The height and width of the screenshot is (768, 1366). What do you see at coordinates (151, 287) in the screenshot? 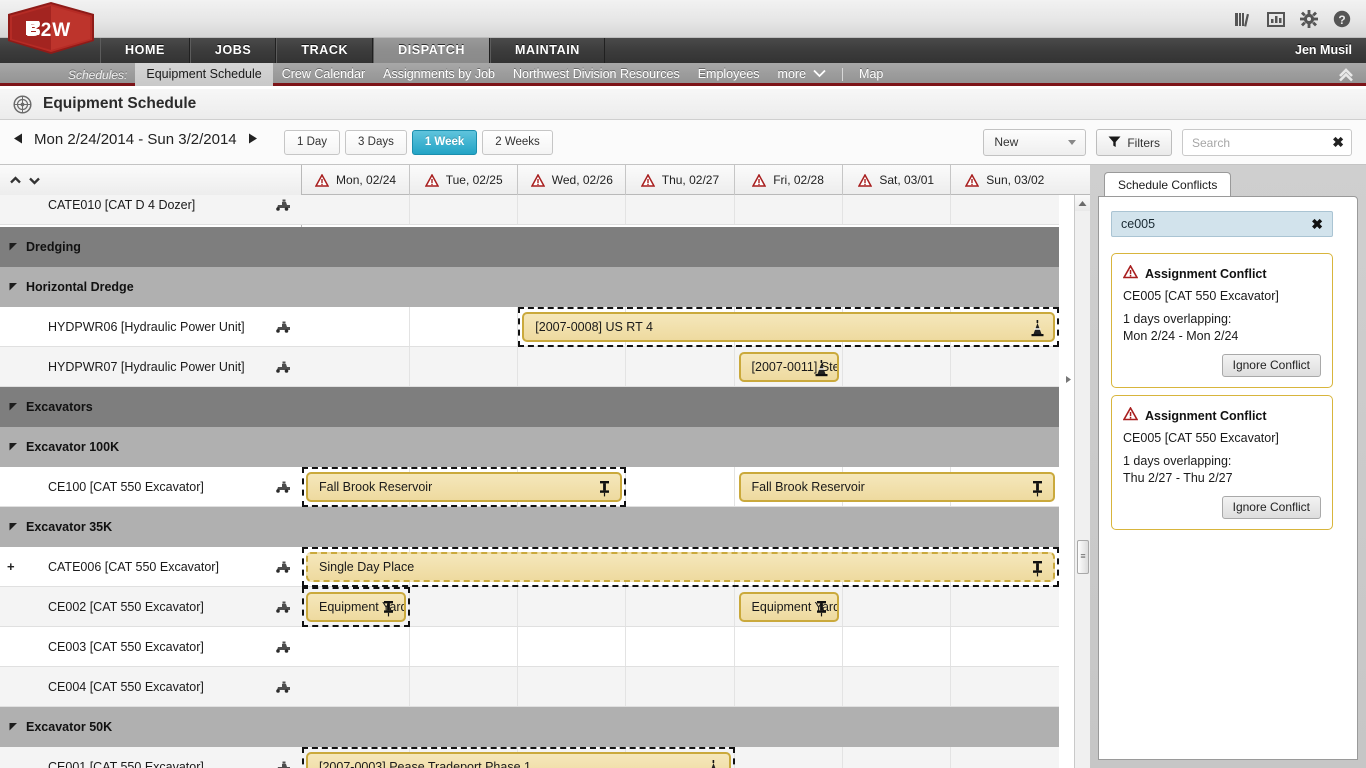
I see `resource-group-row: Horizontal Dredge` at bounding box center [151, 287].